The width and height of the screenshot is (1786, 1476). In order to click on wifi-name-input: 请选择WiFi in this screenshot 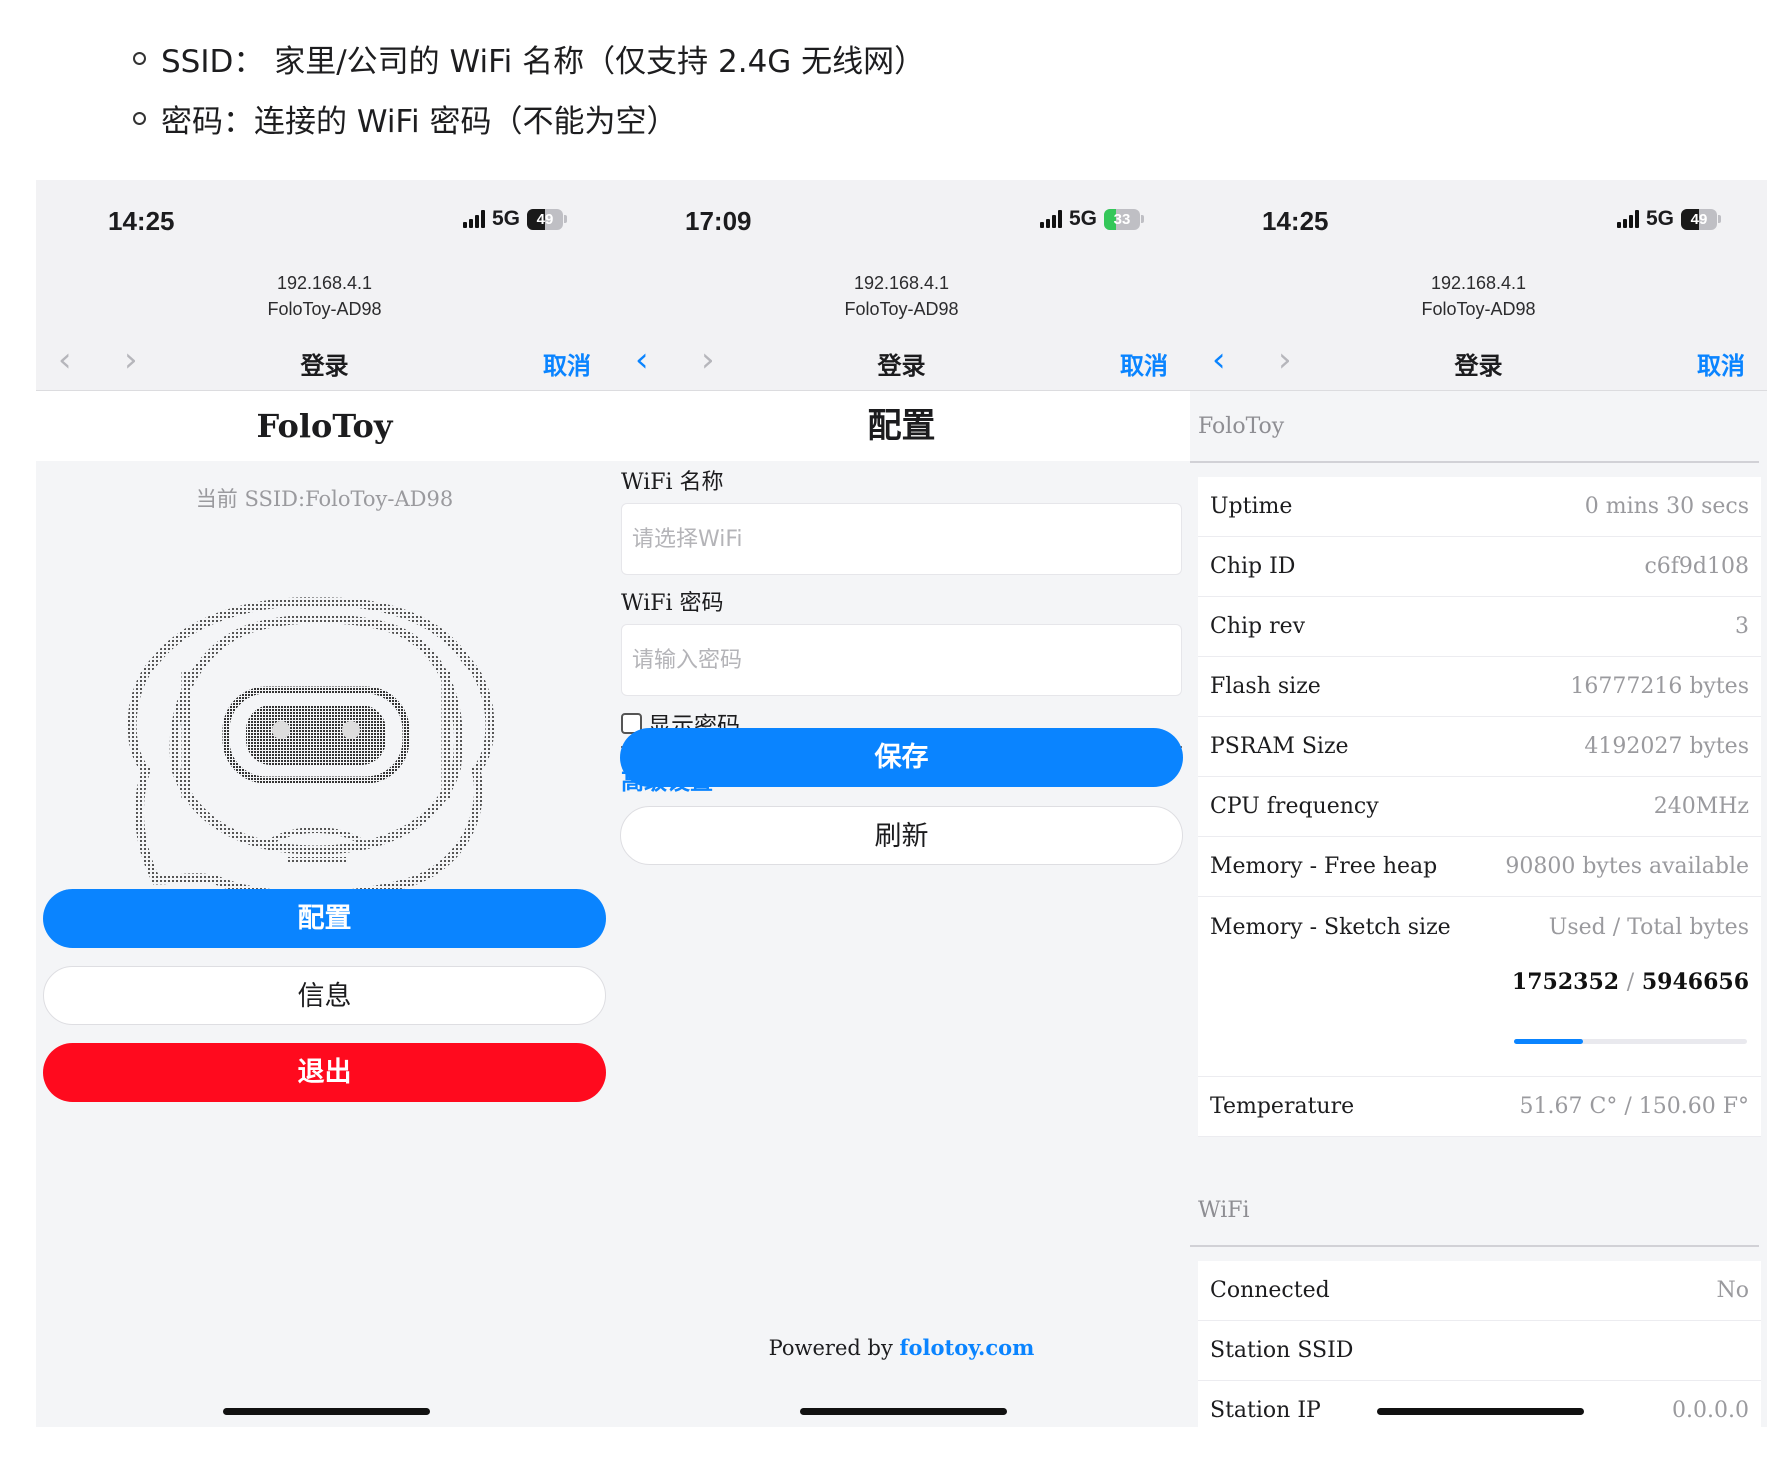, I will do `click(901, 539)`.